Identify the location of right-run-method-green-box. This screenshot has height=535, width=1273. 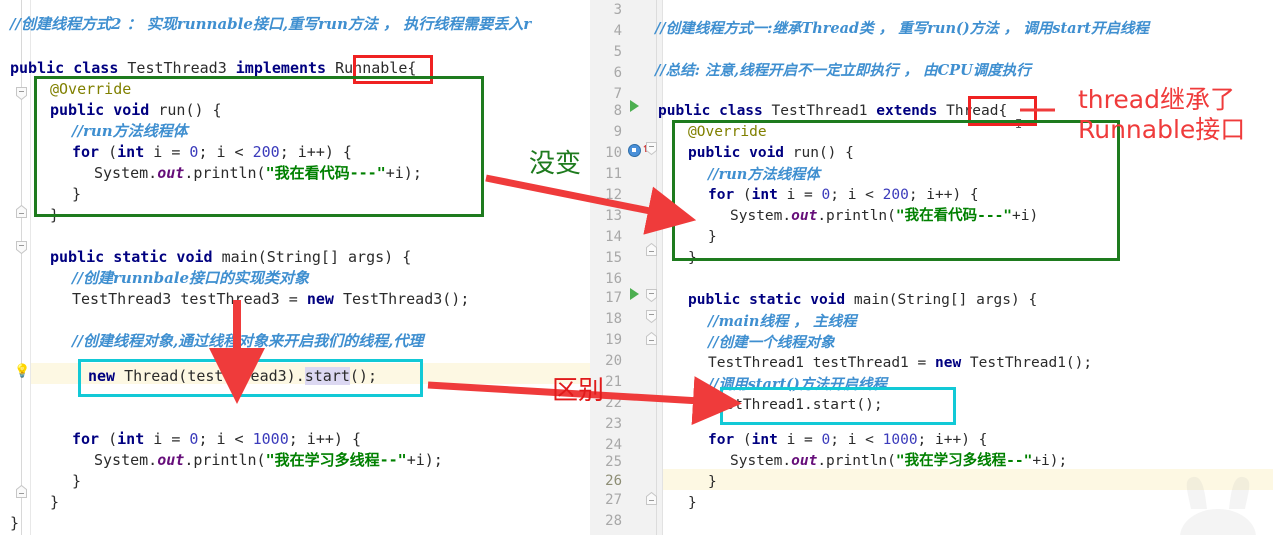
(896, 190).